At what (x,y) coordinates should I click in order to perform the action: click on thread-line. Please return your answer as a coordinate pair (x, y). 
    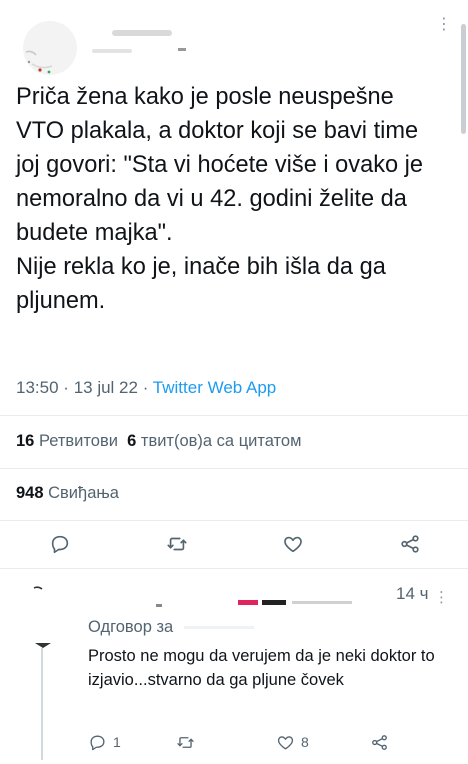
    Looking at the image, I should click on (42, 704).